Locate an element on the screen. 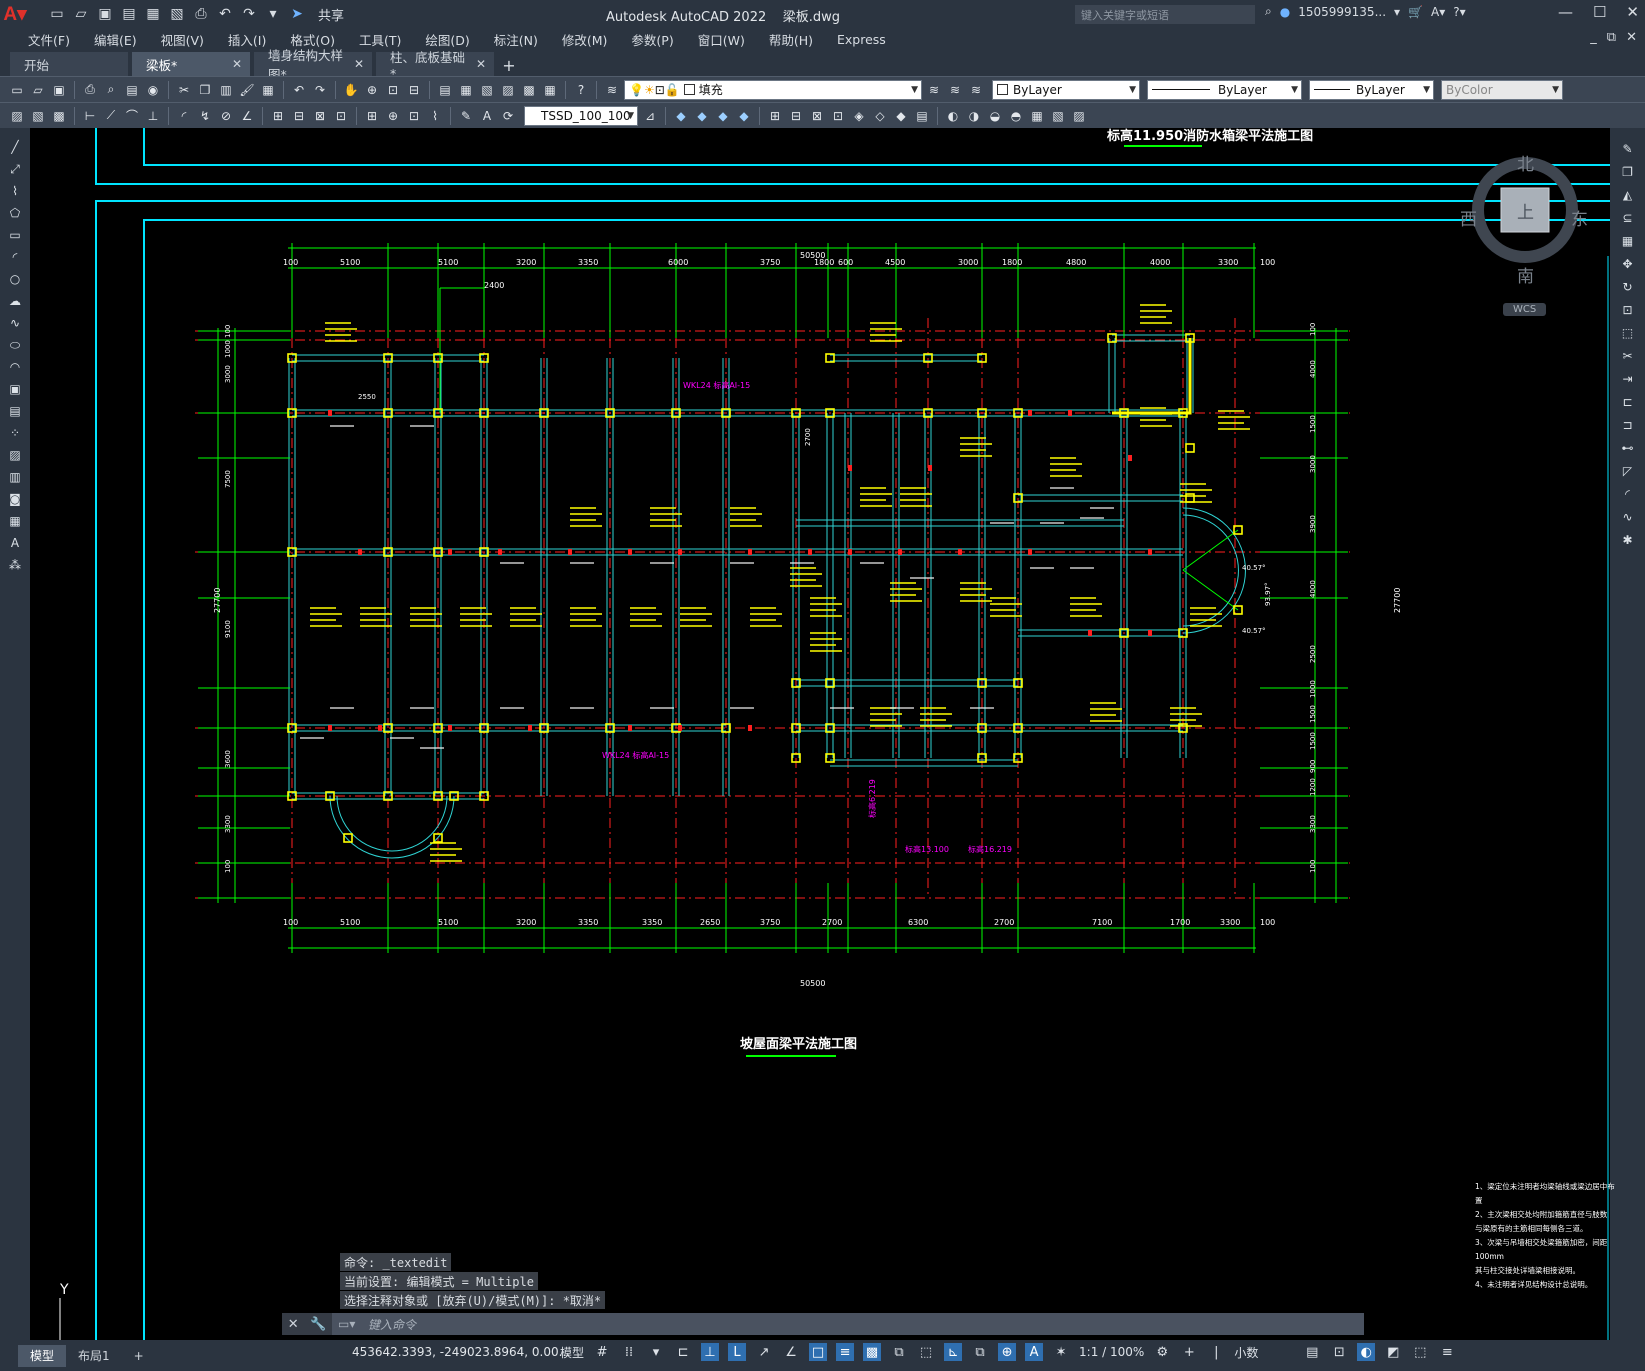 The width and height of the screenshot is (1645, 1371). isolate-objects-icon: ◐ is located at coordinates (1366, 1352).